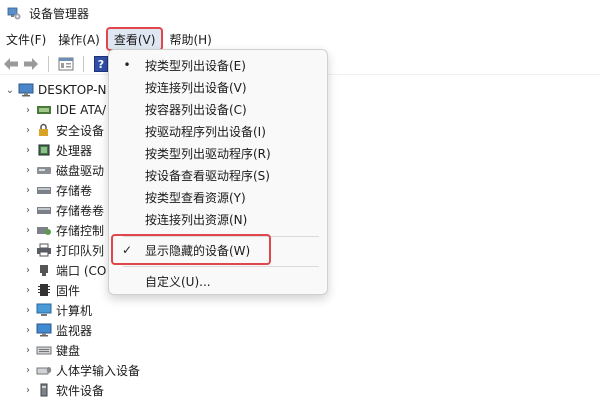  Describe the element at coordinates (208, 153) in the screenshot. I see `view-menu-item-label: 按类型列出驱动程序(R)` at that location.